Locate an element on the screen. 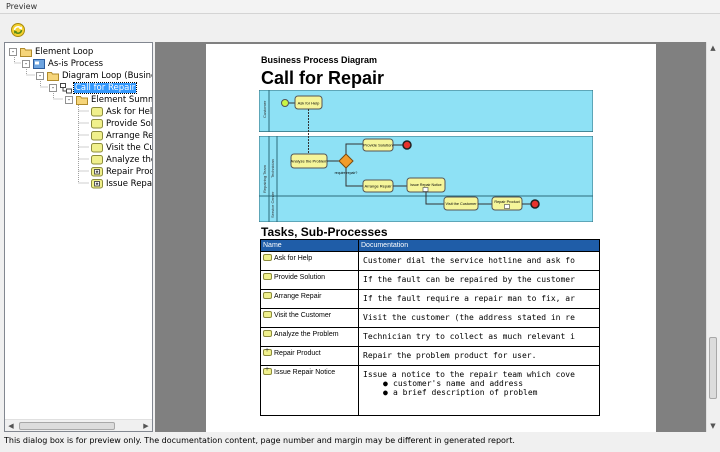  refresh-button is located at coordinates (18, 30).